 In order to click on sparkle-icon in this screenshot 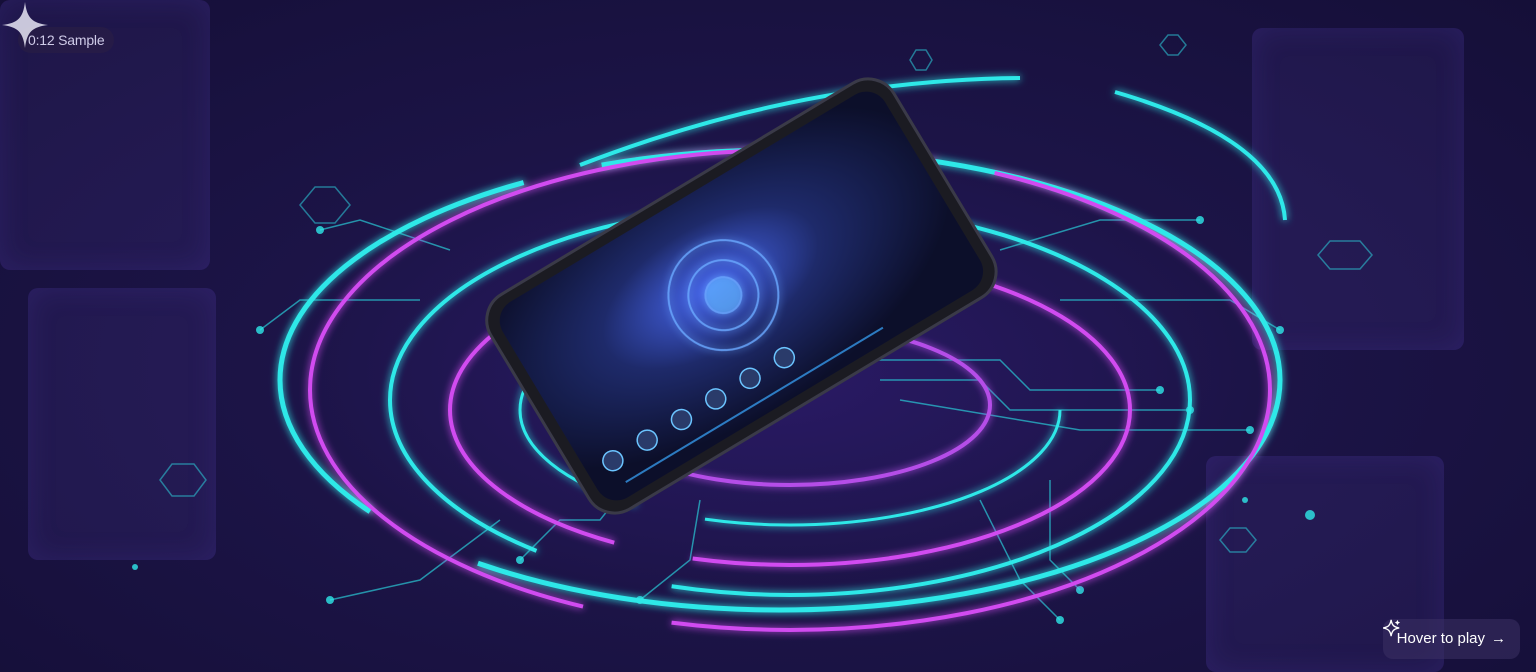, I will do `click(1391, 628)`.